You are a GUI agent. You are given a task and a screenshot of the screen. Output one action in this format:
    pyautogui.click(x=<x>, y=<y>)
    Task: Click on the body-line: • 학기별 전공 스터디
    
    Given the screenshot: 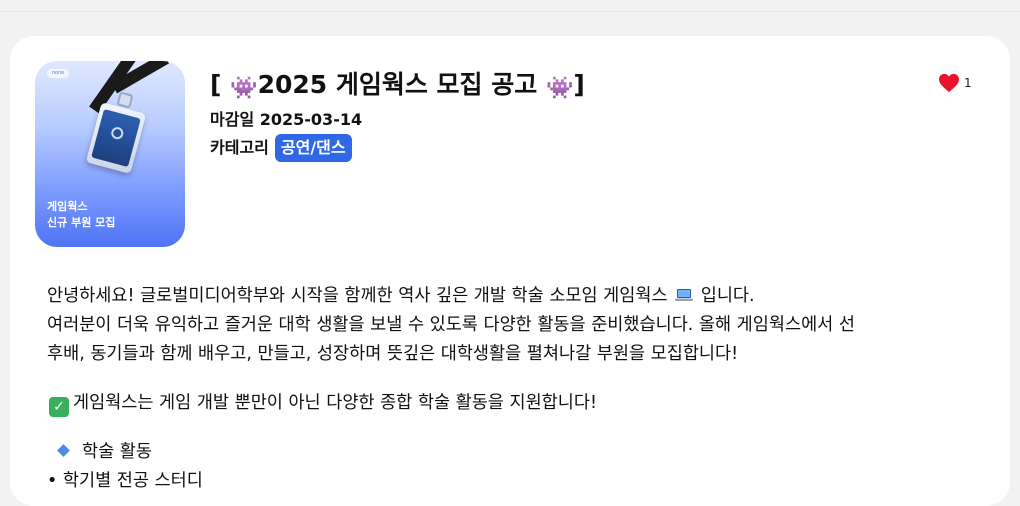 What is the action you would take?
    pyautogui.click(x=125, y=481)
    